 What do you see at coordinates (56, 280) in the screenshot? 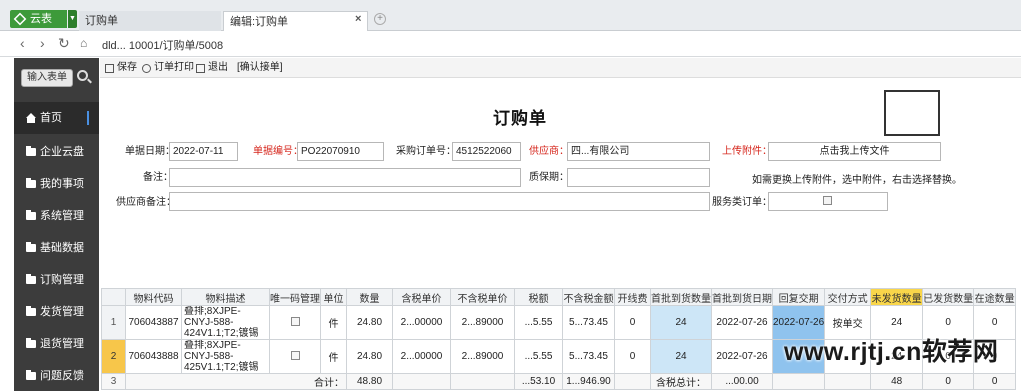
I see `sidebar-item-purchase: 订购管理` at bounding box center [56, 280].